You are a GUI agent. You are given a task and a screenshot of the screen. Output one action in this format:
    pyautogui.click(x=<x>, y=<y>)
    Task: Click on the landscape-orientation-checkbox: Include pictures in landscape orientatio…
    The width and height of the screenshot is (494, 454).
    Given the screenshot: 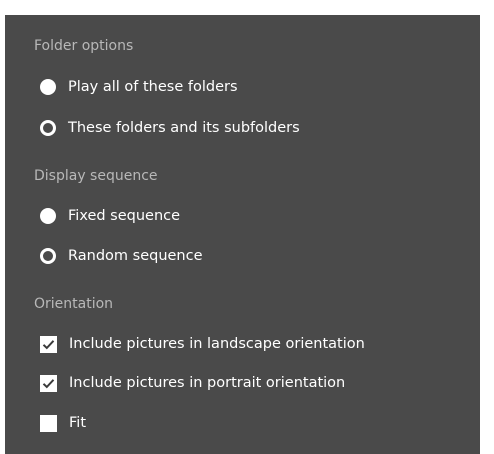 What is the action you would take?
    pyautogui.click(x=202, y=344)
    